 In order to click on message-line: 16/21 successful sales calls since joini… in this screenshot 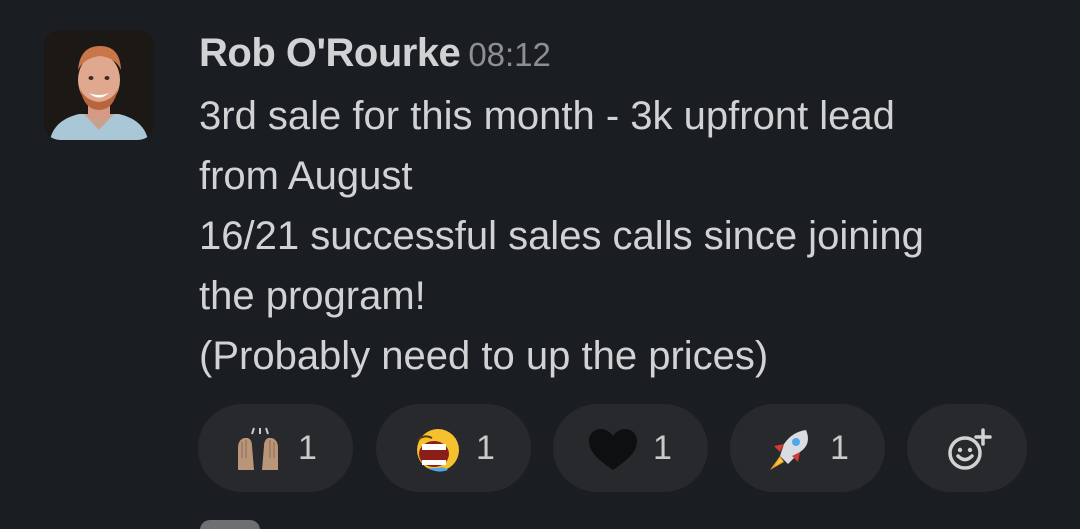, I will do `click(561, 236)`.